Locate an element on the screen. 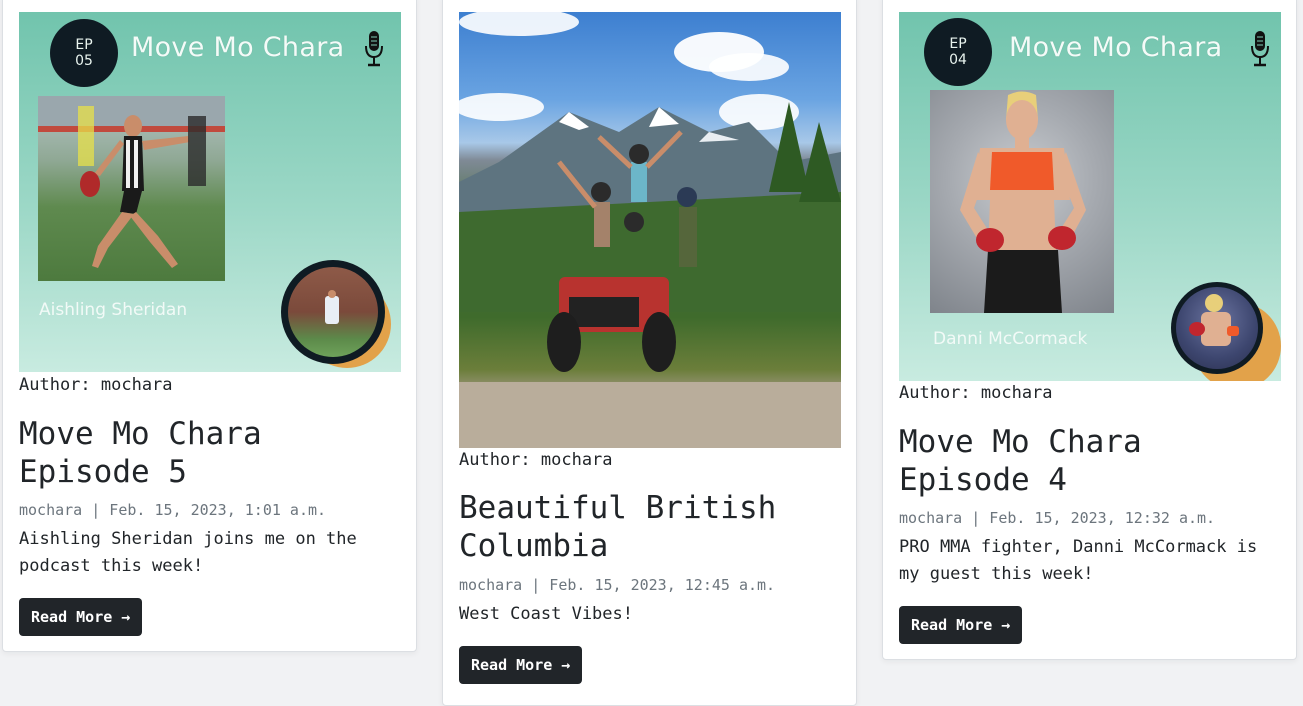 The width and height of the screenshot is (1303, 706). episode-badge: EP 04 is located at coordinates (958, 52).